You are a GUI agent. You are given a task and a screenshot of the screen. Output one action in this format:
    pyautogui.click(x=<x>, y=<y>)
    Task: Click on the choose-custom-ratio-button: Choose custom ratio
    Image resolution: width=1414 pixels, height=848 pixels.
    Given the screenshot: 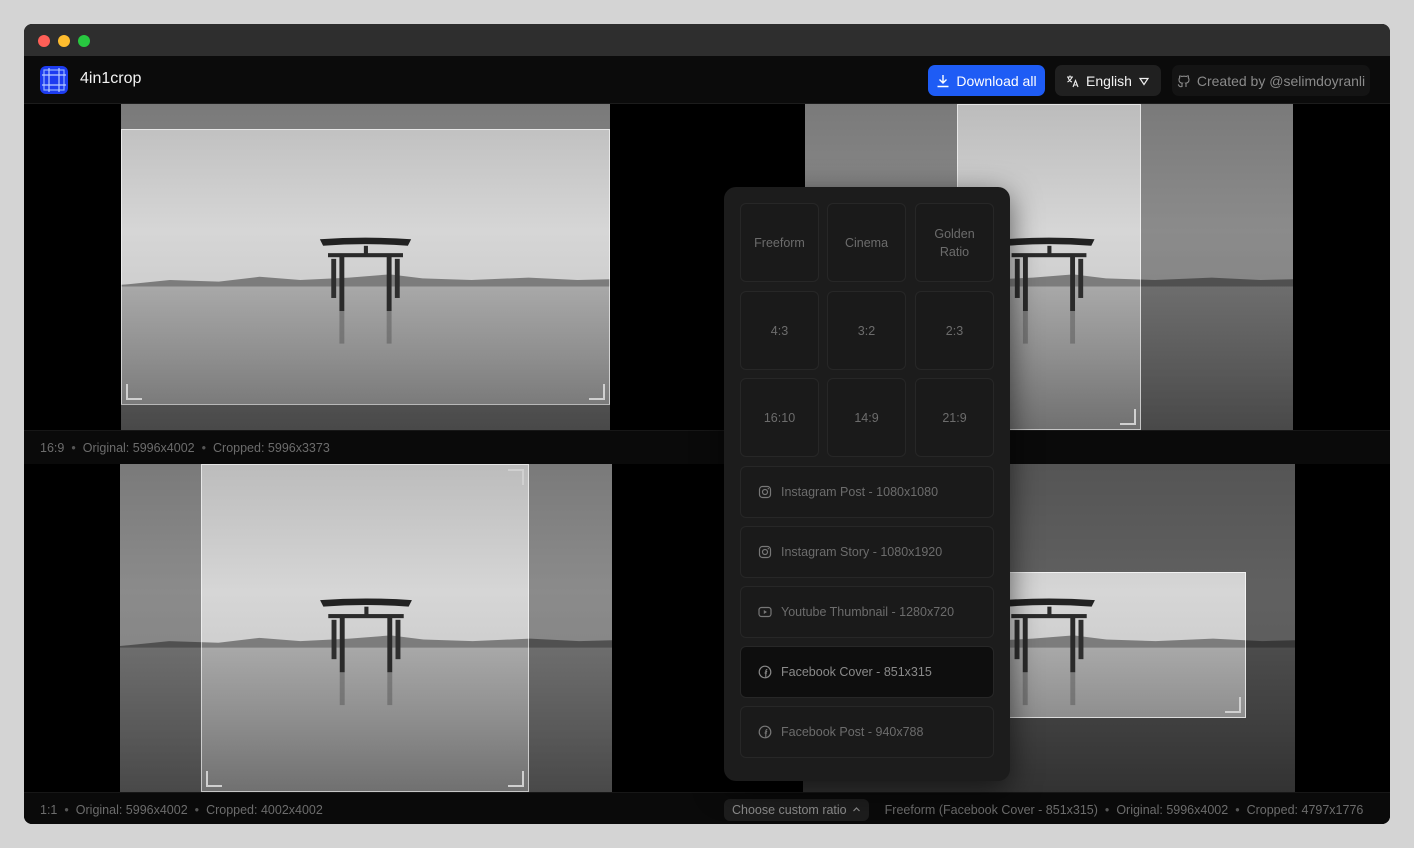 What is the action you would take?
    pyautogui.click(x=796, y=809)
    